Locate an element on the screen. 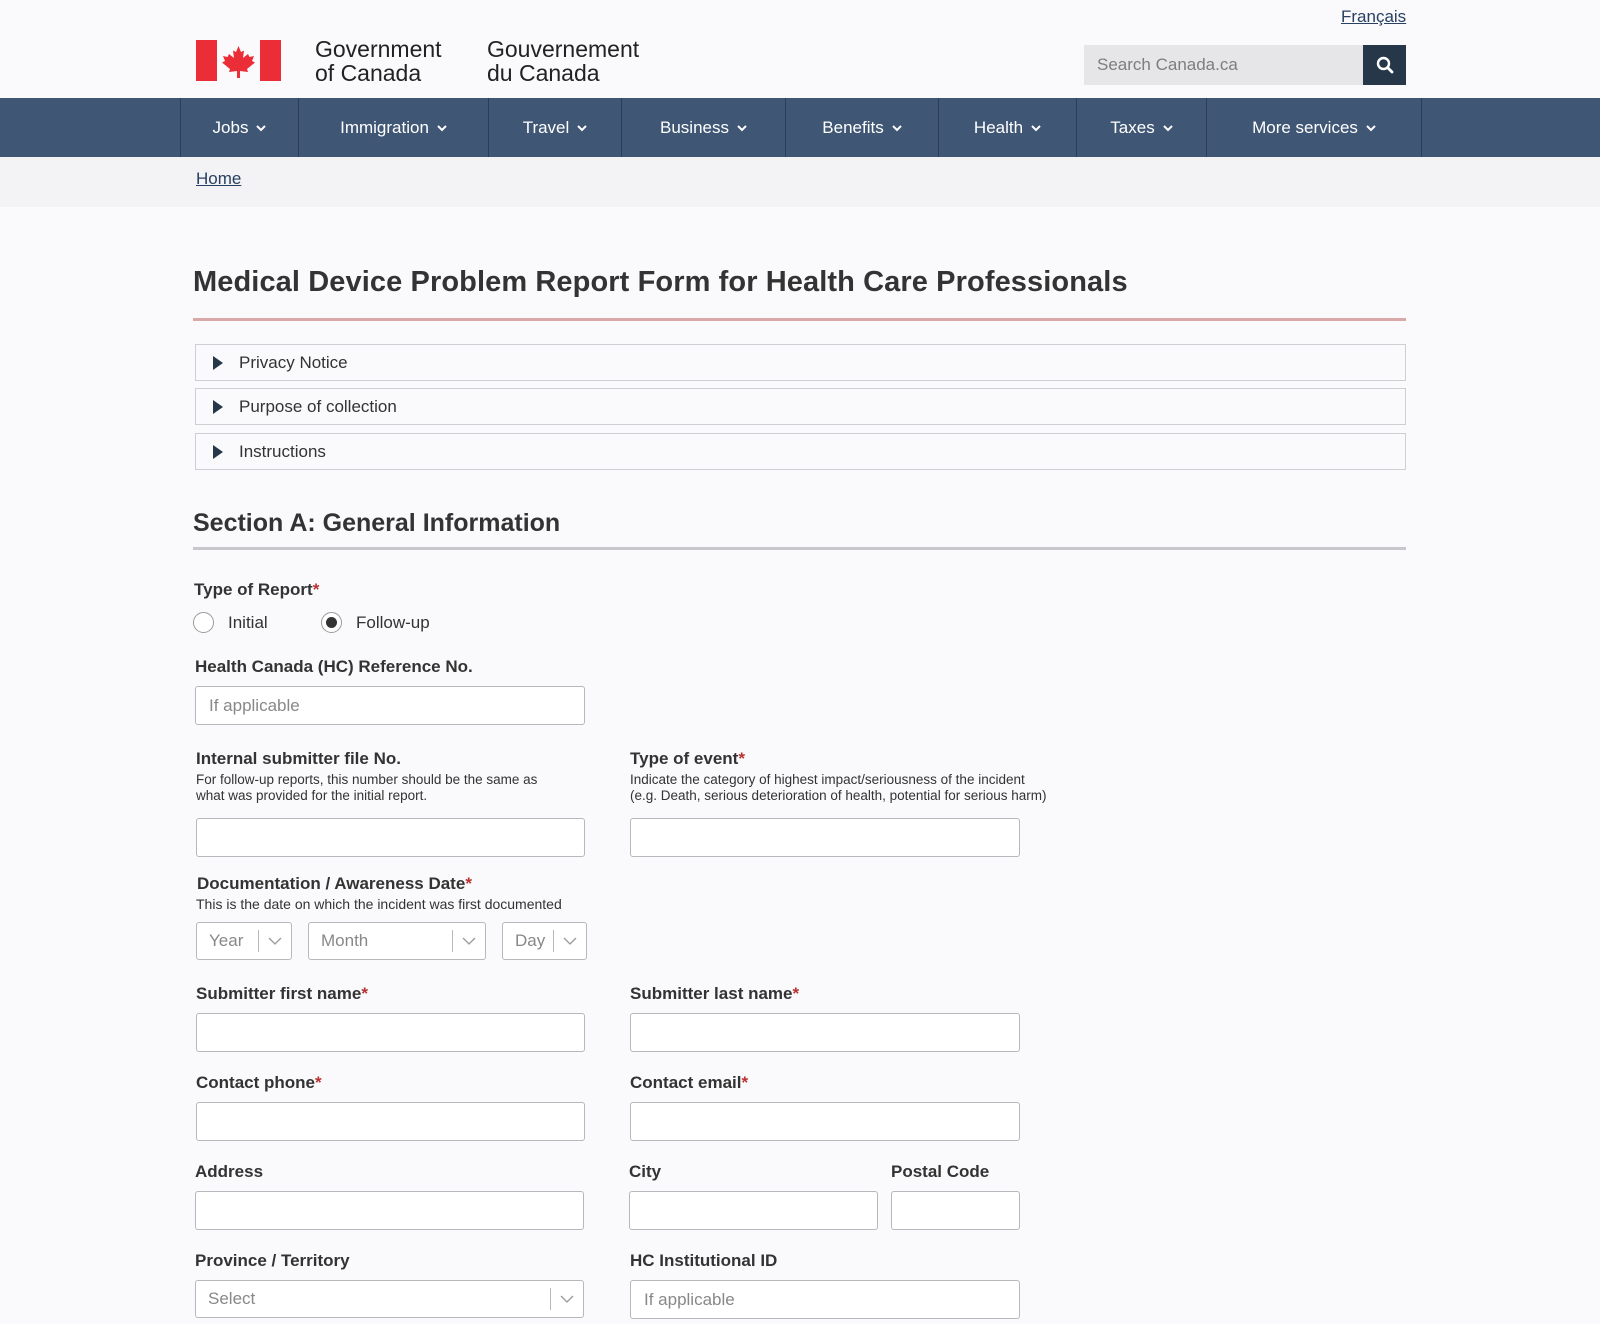 The image size is (1600, 1324). label-text: Contact email is located at coordinates (686, 1082).